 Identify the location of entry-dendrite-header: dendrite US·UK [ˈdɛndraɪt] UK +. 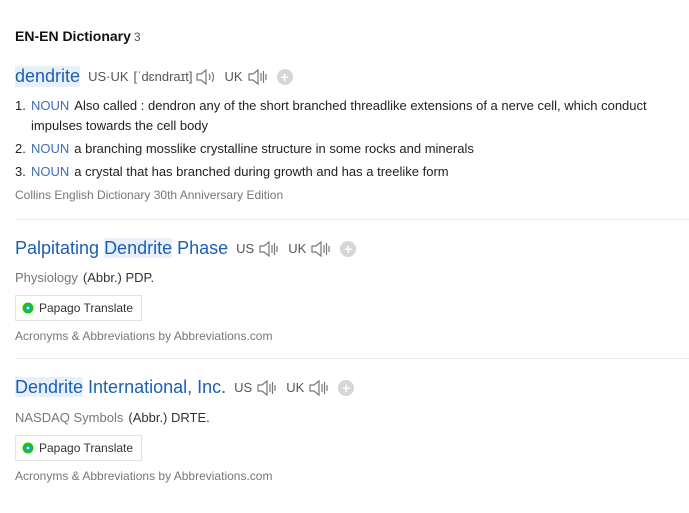
(154, 76).